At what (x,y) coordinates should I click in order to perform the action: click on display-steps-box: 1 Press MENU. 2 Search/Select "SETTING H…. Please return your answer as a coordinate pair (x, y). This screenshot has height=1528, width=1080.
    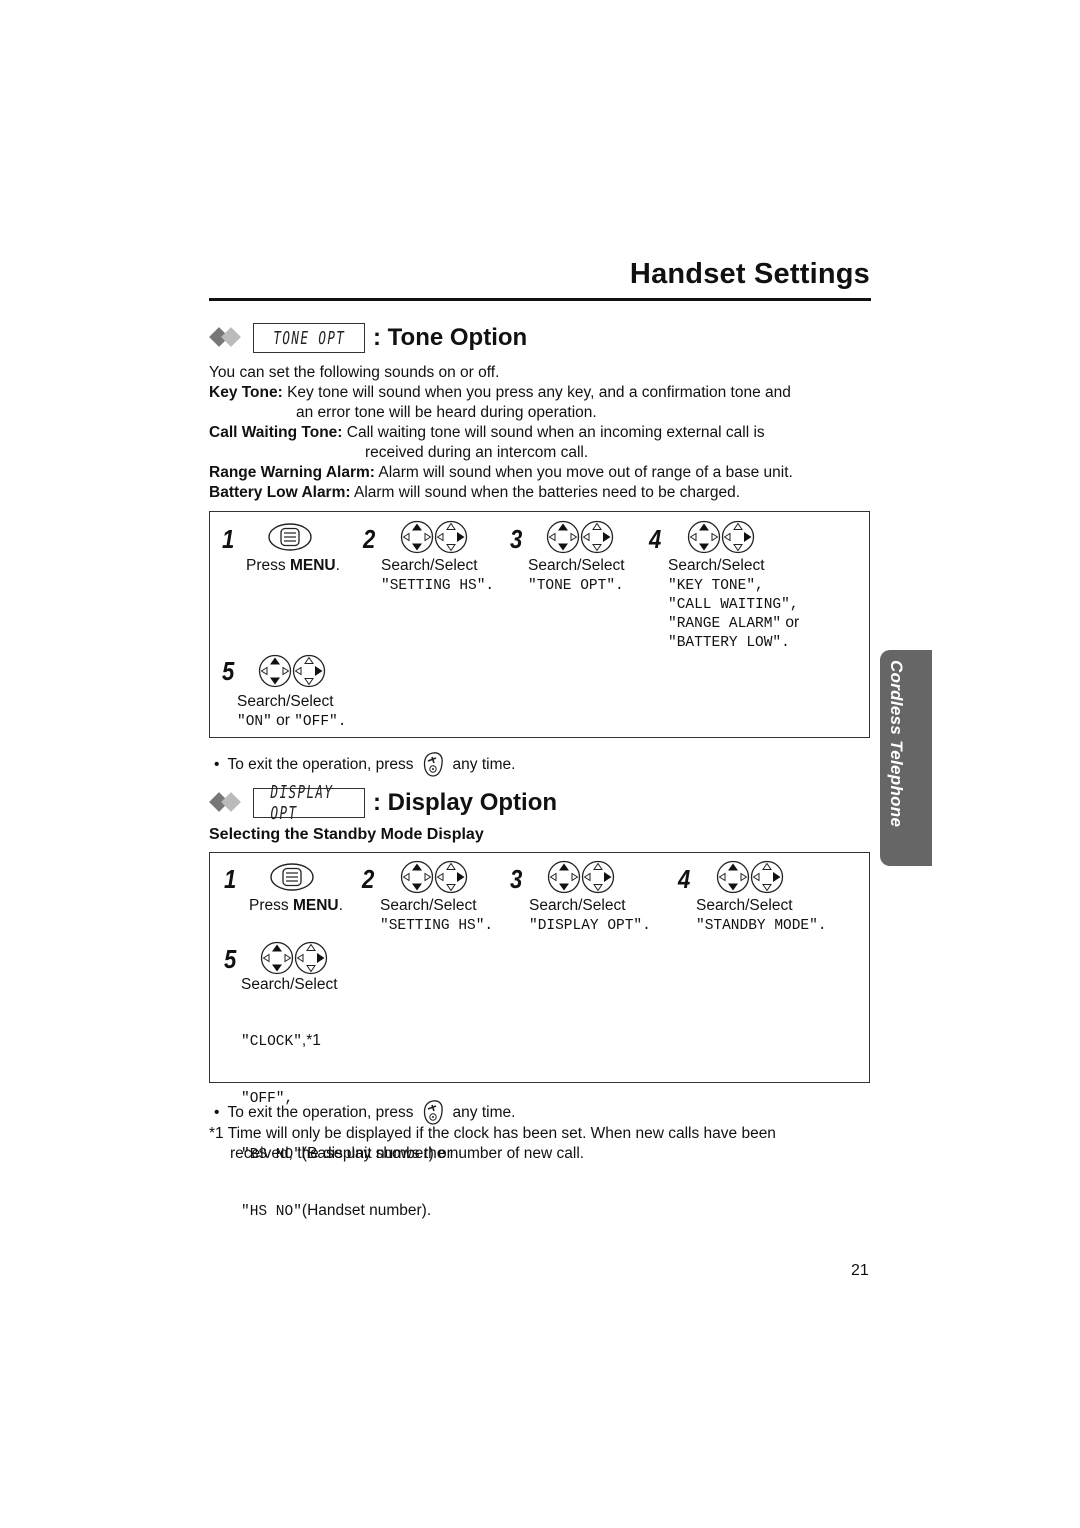
    Looking at the image, I should click on (539, 1036).